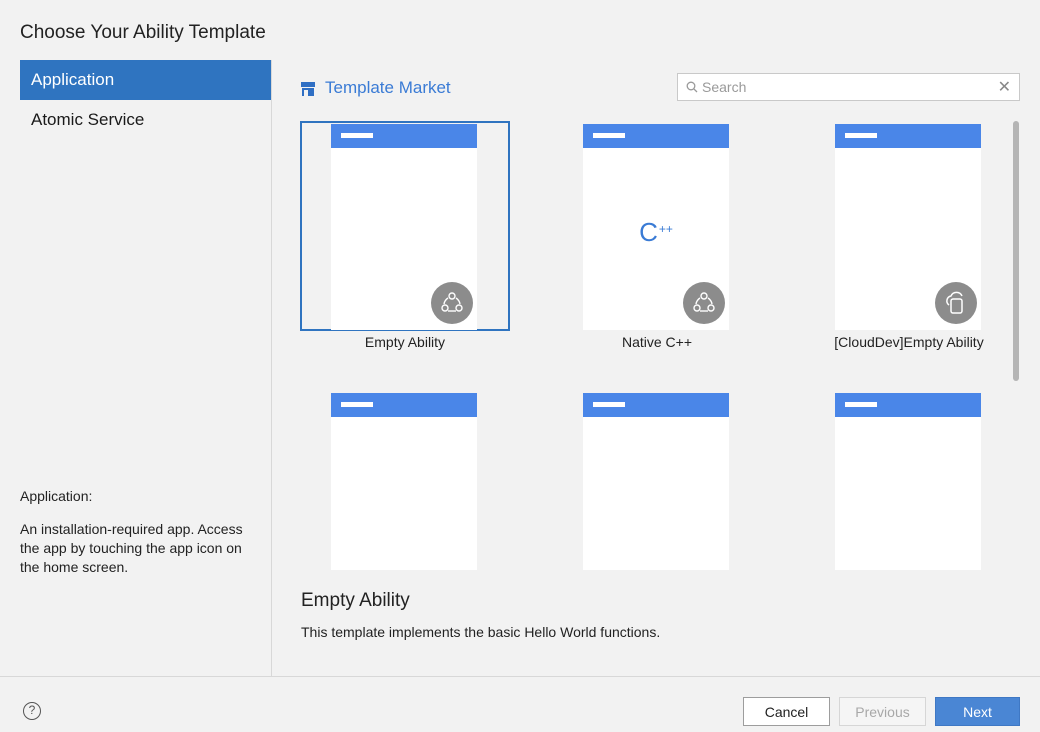 Image resolution: width=1040 pixels, height=732 pixels. Describe the element at coordinates (32, 711) in the screenshot. I see `help-icon: ?` at that location.